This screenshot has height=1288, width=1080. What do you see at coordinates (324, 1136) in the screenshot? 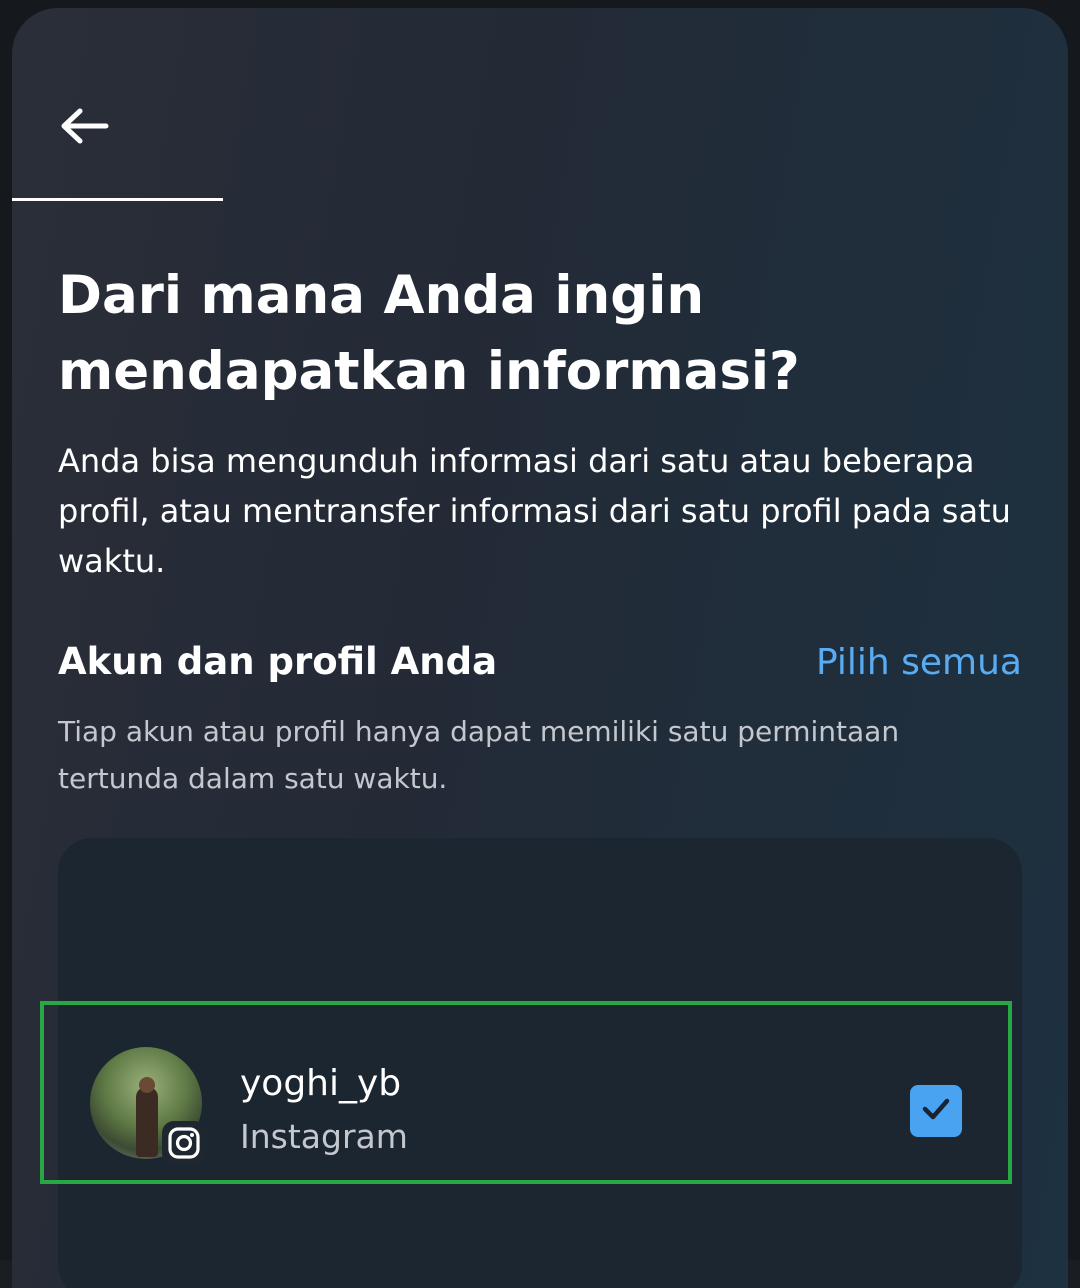
I see `account-platform: Instagram` at bounding box center [324, 1136].